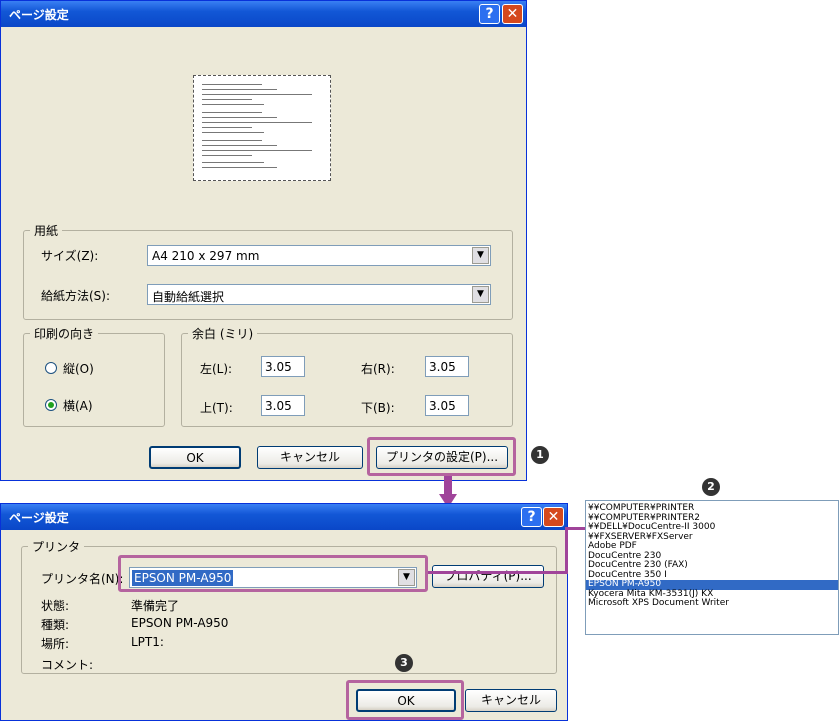 The image size is (839, 728). Describe the element at coordinates (147, 642) in the screenshot. I see `location-value: LPT1:` at that location.